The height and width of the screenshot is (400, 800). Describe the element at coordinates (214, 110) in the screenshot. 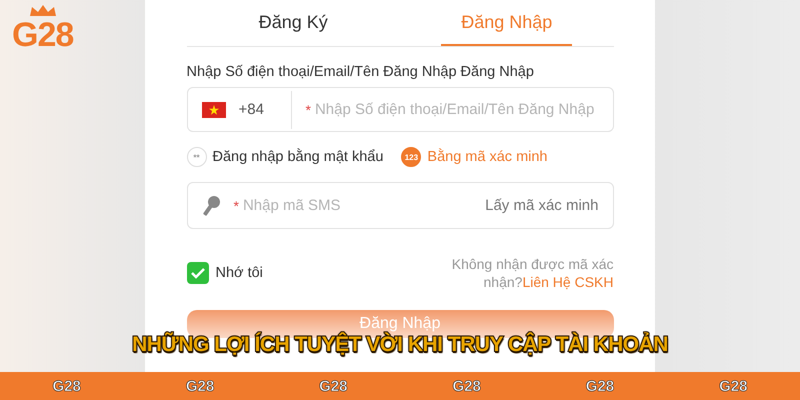

I see `flag-icon` at that location.